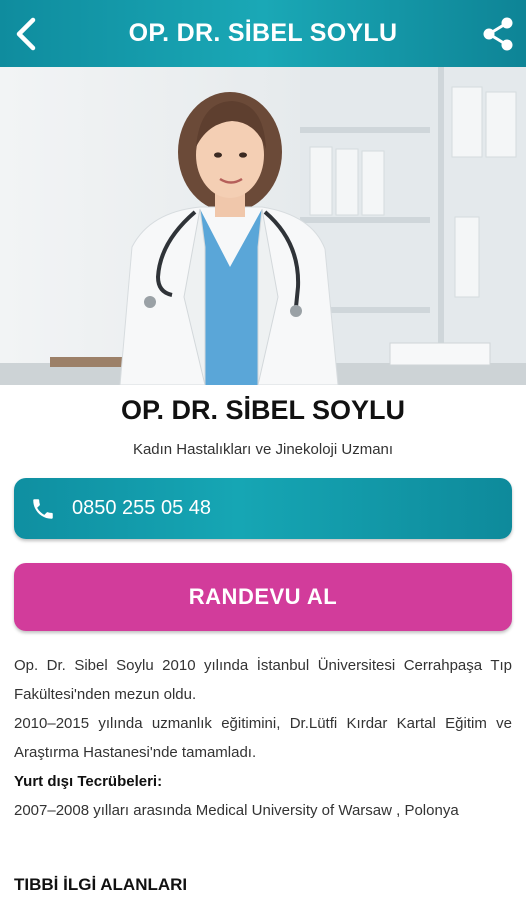 The height and width of the screenshot is (900, 526). I want to click on share-button, so click(498, 34).